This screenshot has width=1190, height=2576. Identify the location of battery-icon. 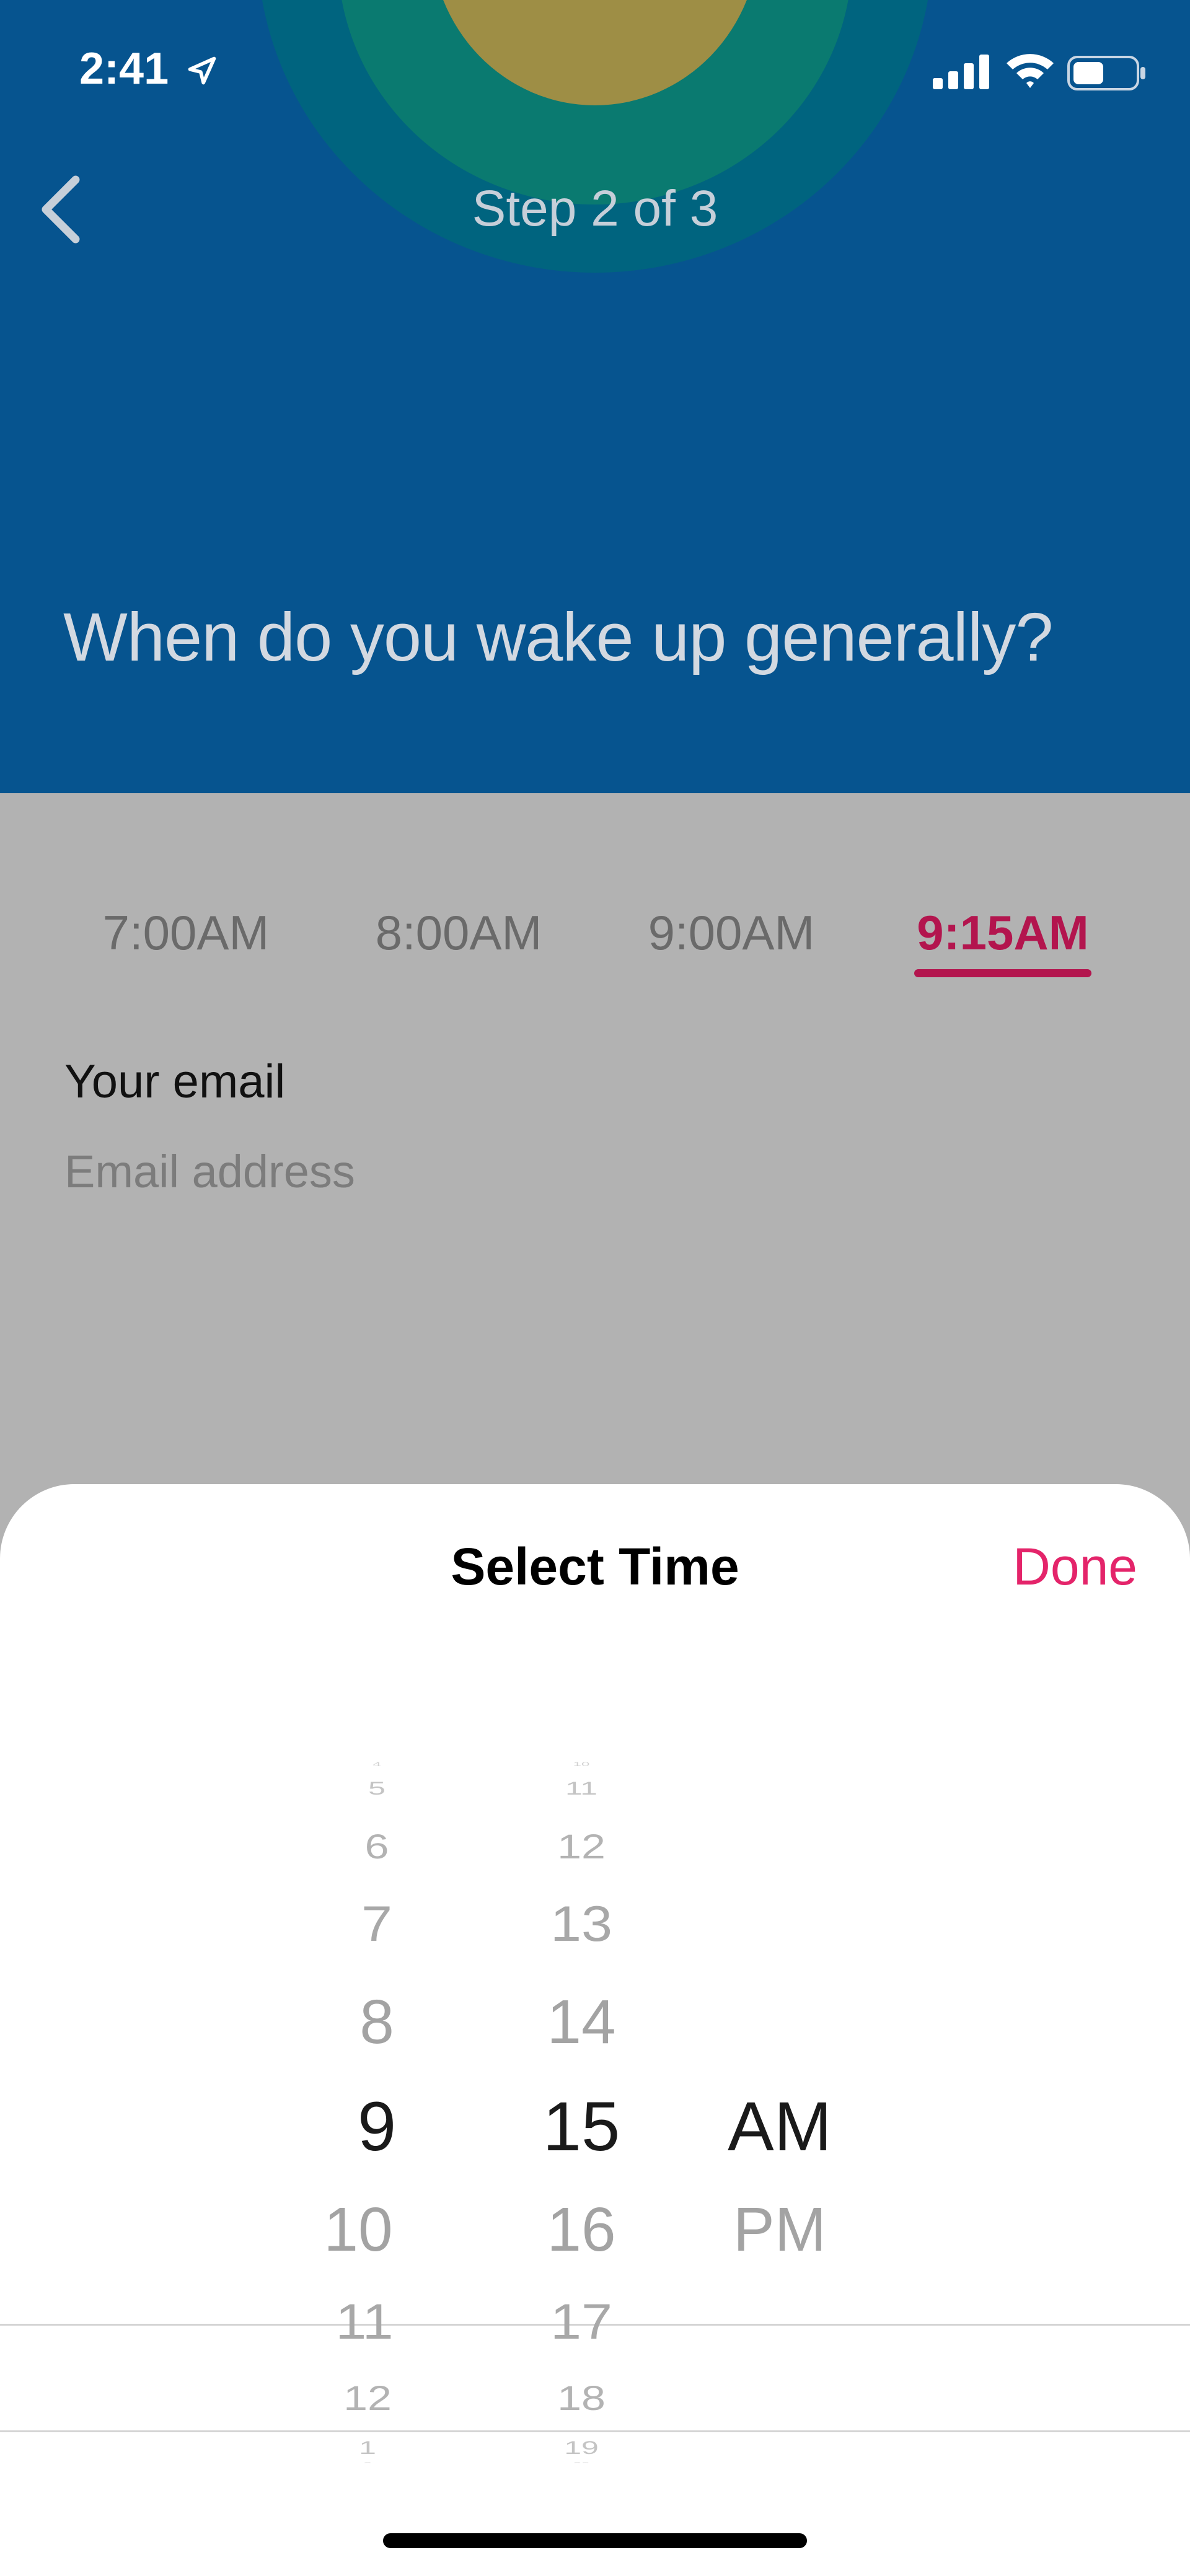
(1107, 75).